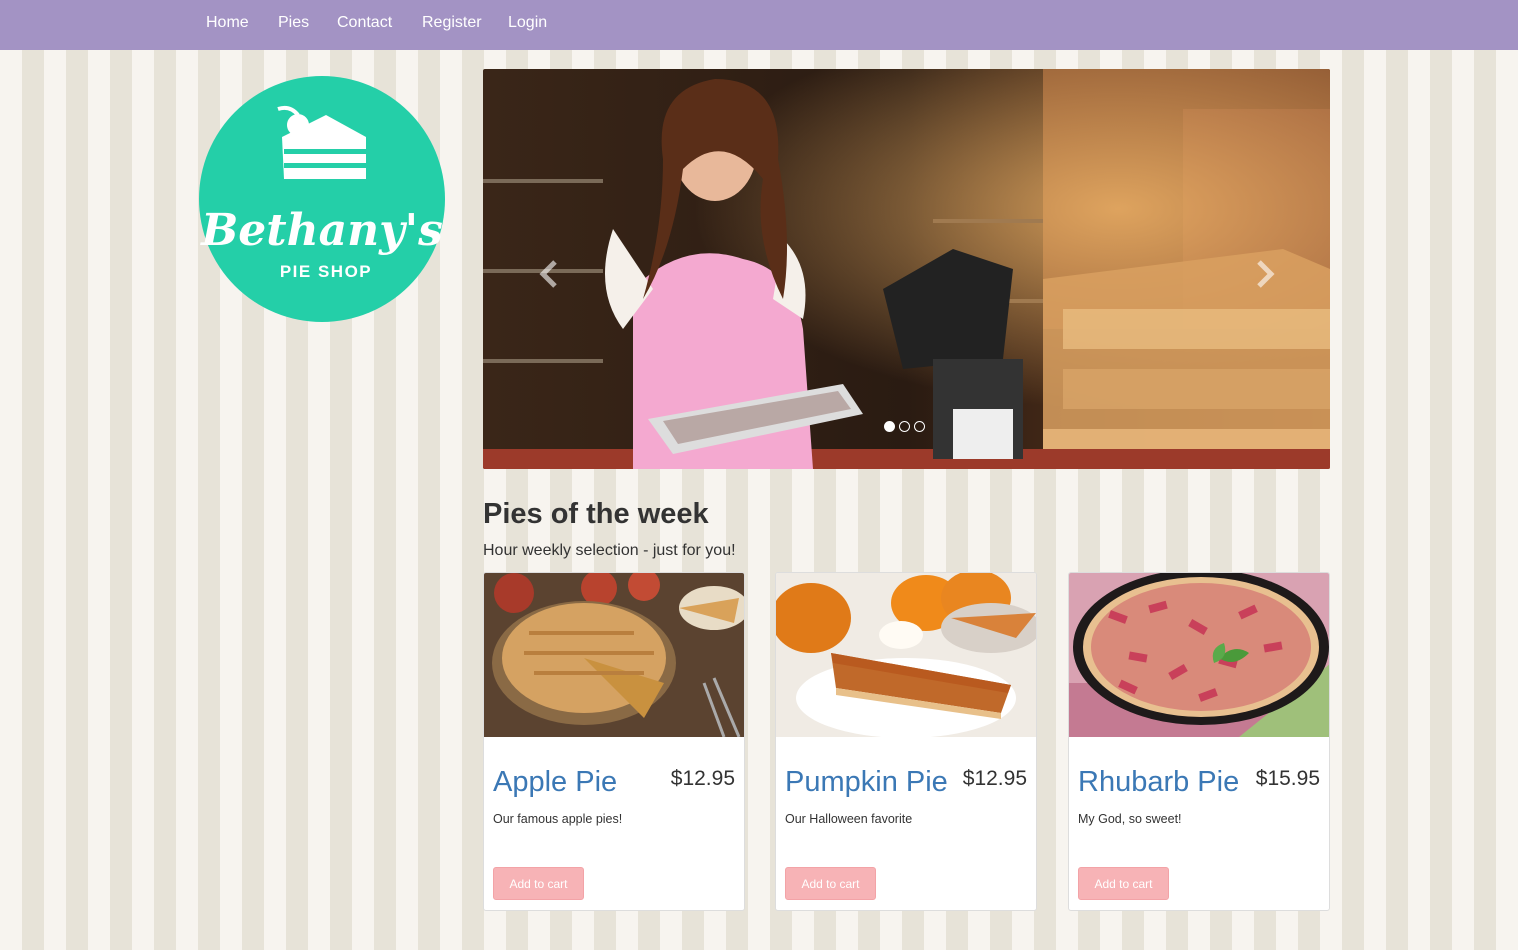 This screenshot has height=950, width=1518. Describe the element at coordinates (614, 655) in the screenshot. I see `apple-pie-image` at that location.